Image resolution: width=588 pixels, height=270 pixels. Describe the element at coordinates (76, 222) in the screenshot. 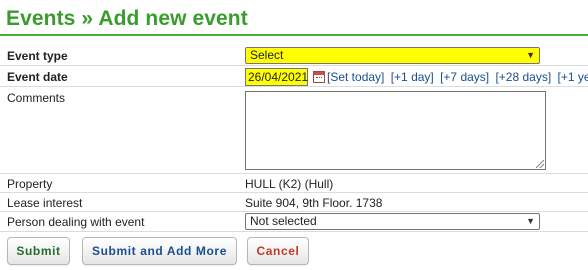

I see `person-label: Person dealing with event` at that location.